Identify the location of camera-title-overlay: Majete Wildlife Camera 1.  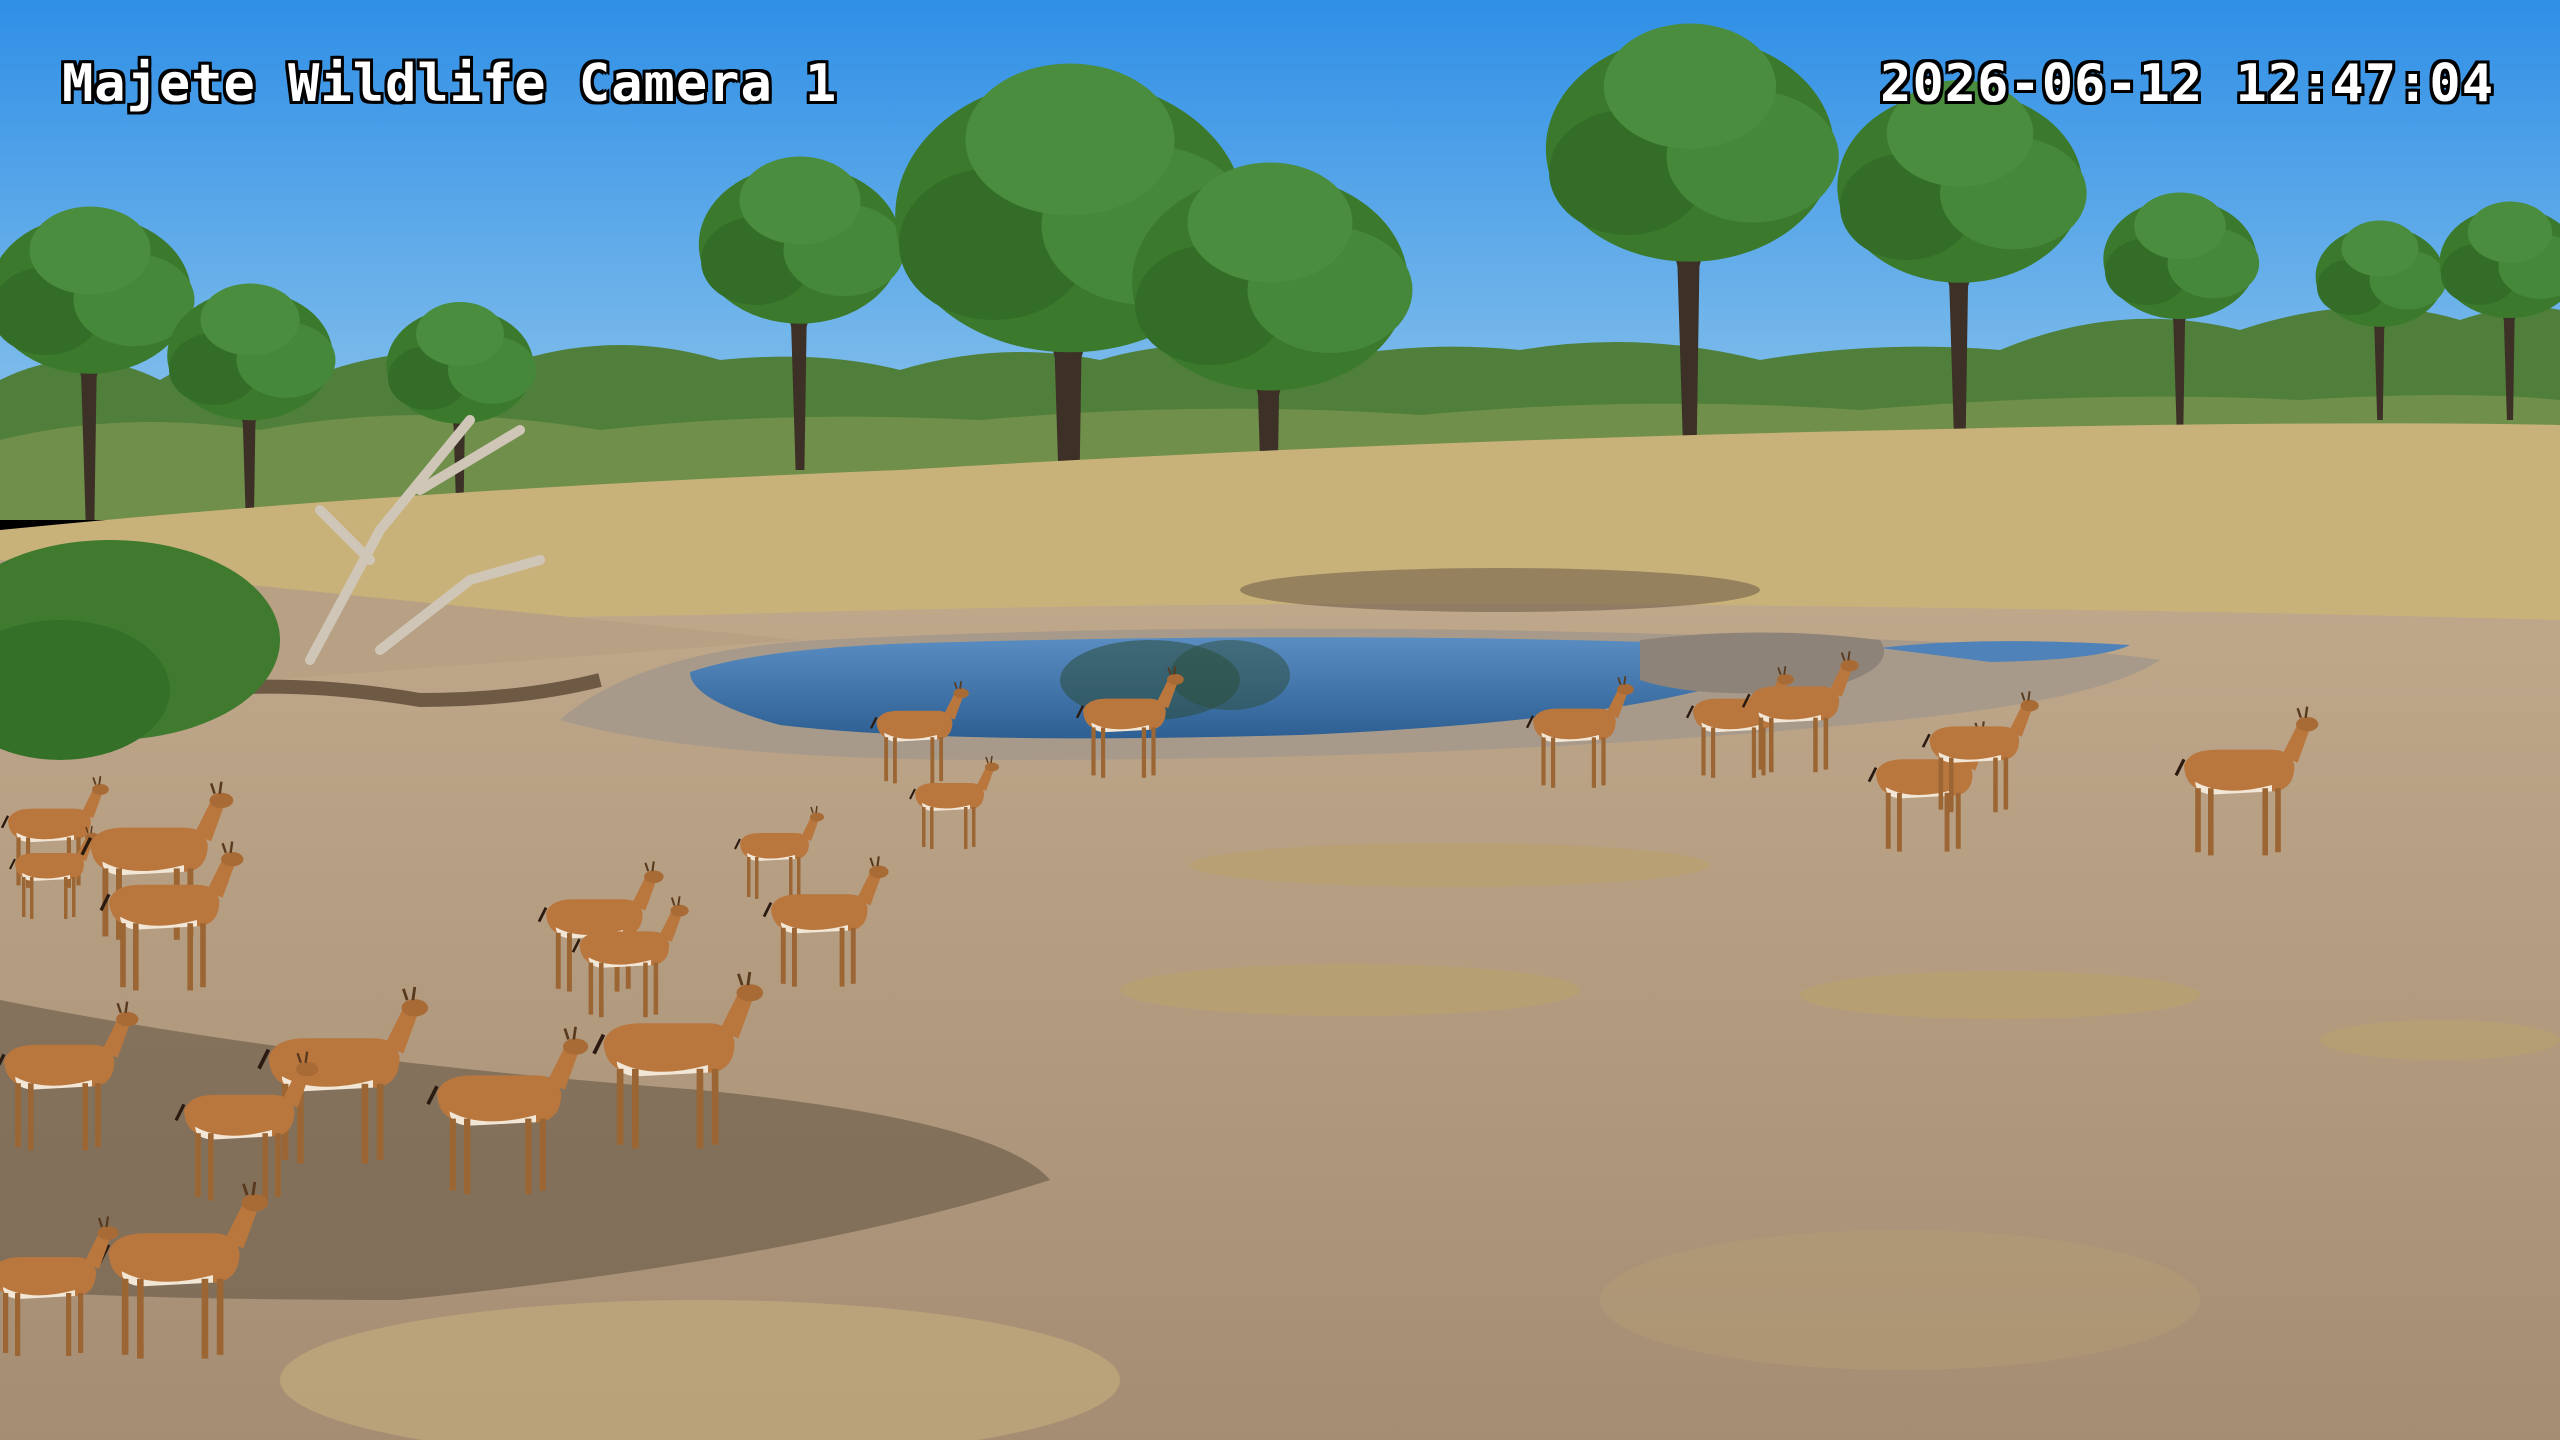
(450, 84).